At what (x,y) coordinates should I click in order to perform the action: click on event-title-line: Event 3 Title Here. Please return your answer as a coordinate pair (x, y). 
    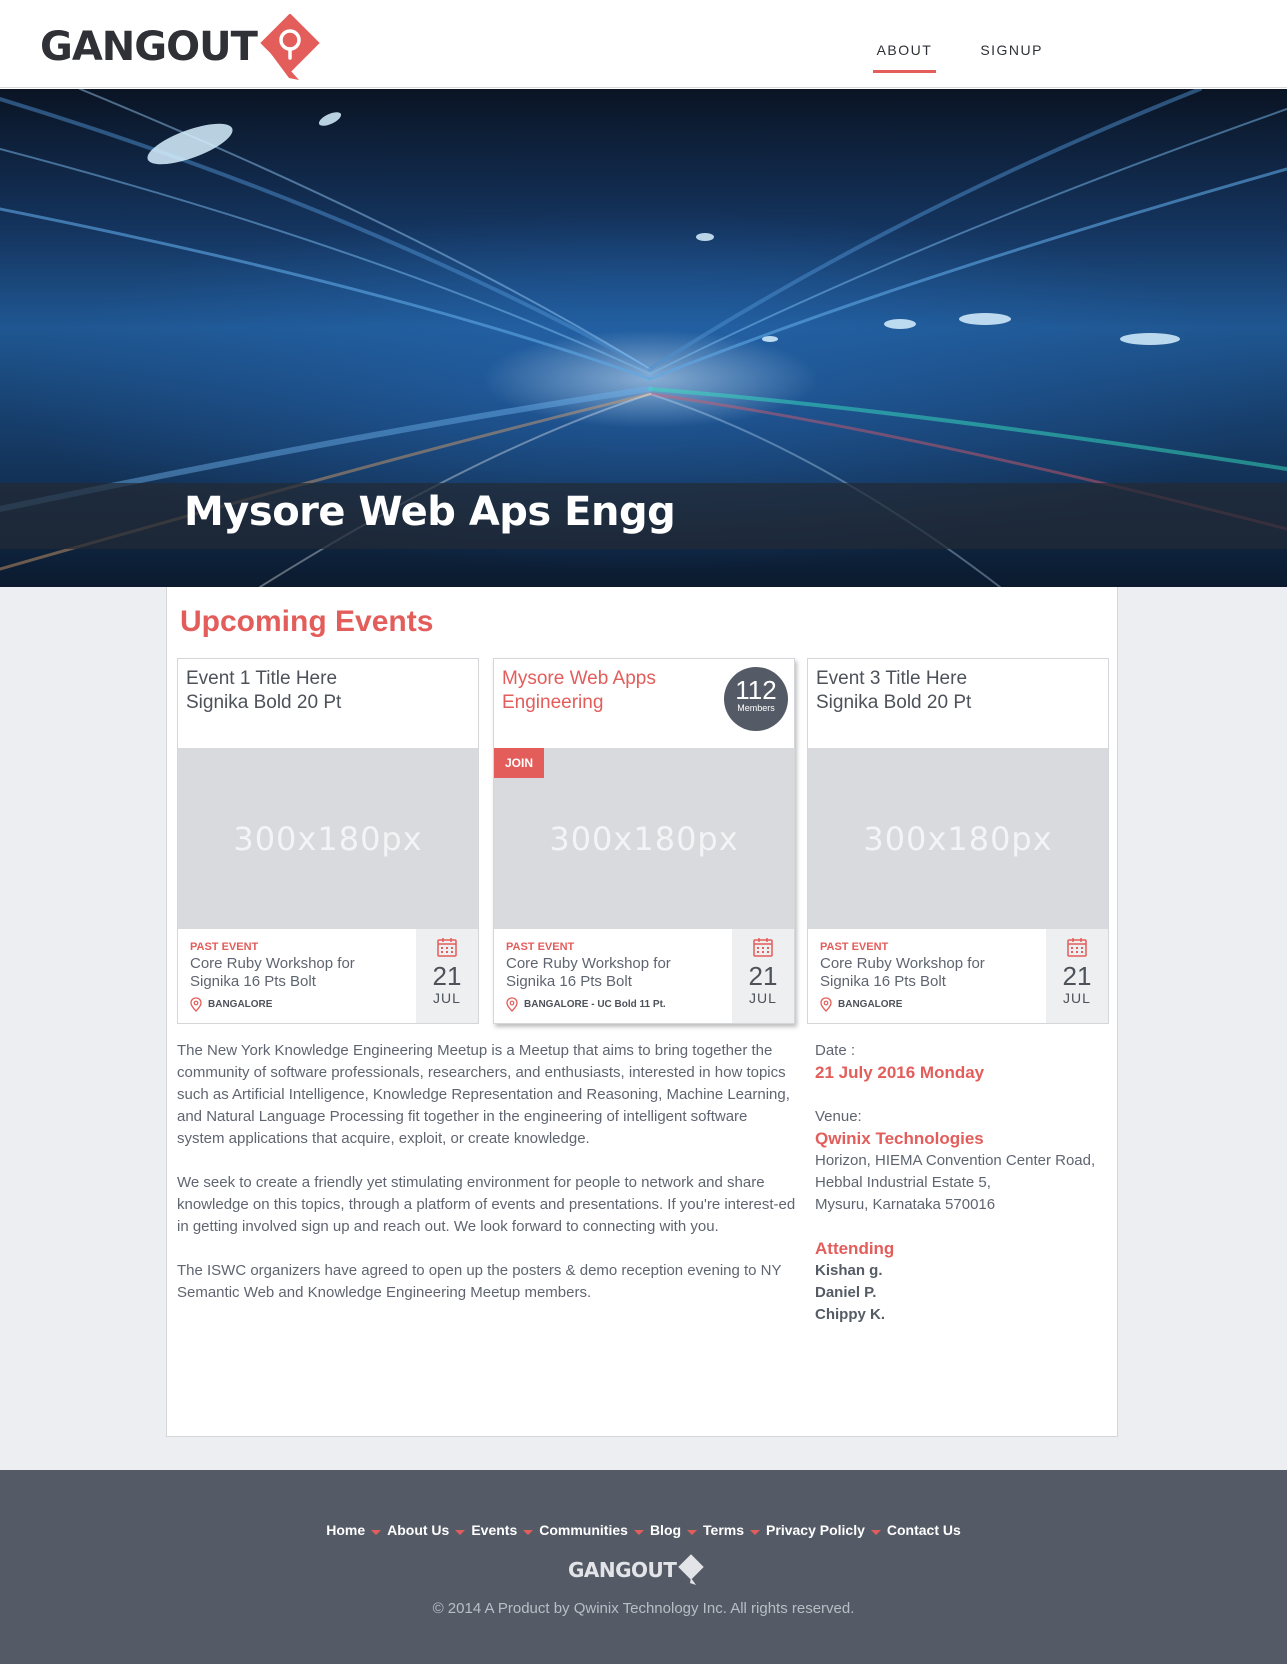
    Looking at the image, I should click on (892, 678).